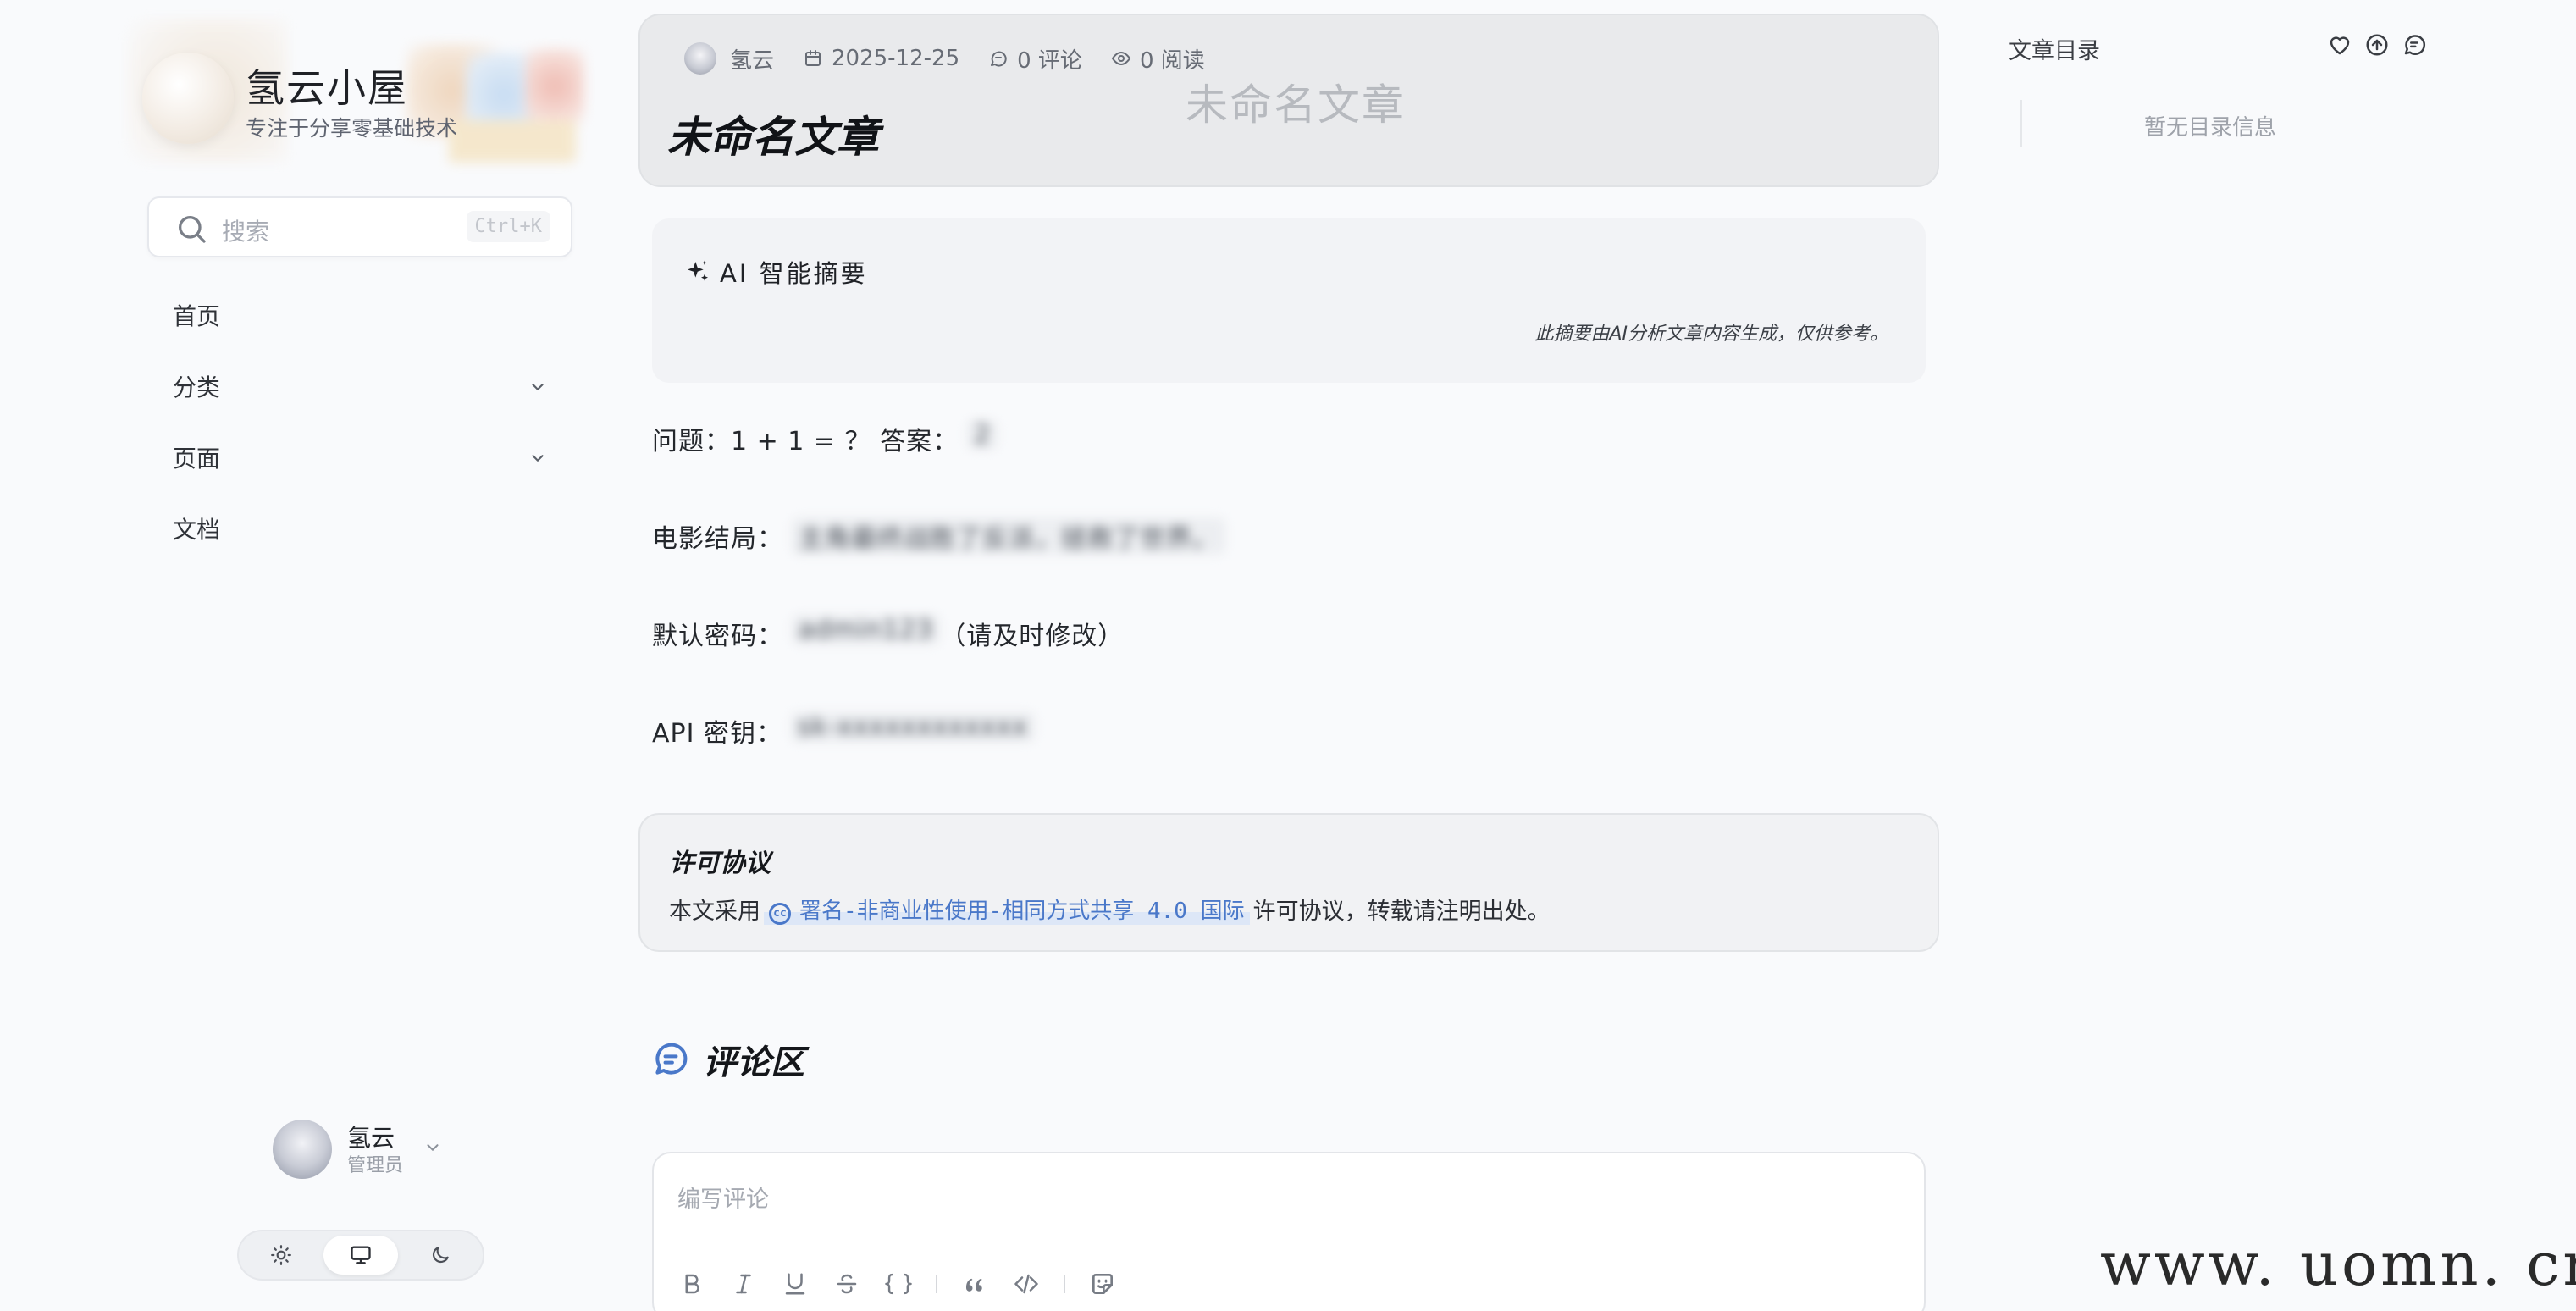 This screenshot has width=2576, height=1311. I want to click on post-date: 2025-12-25, so click(896, 58).